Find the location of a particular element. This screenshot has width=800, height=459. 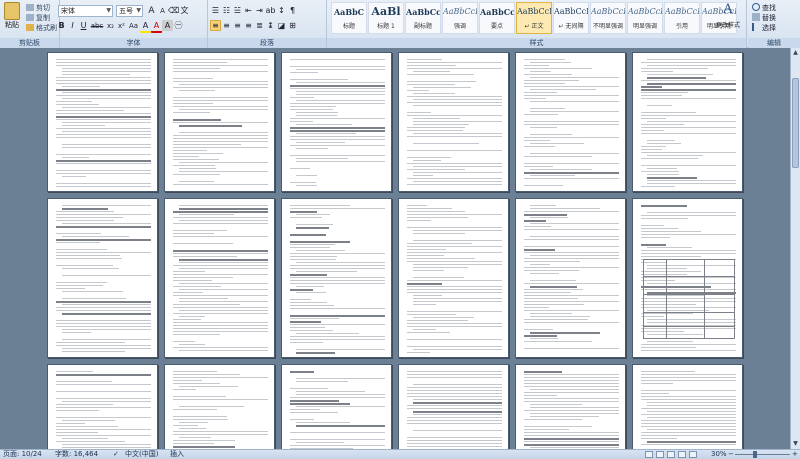

pinyin-icon: 文 is located at coordinates (184, 10).